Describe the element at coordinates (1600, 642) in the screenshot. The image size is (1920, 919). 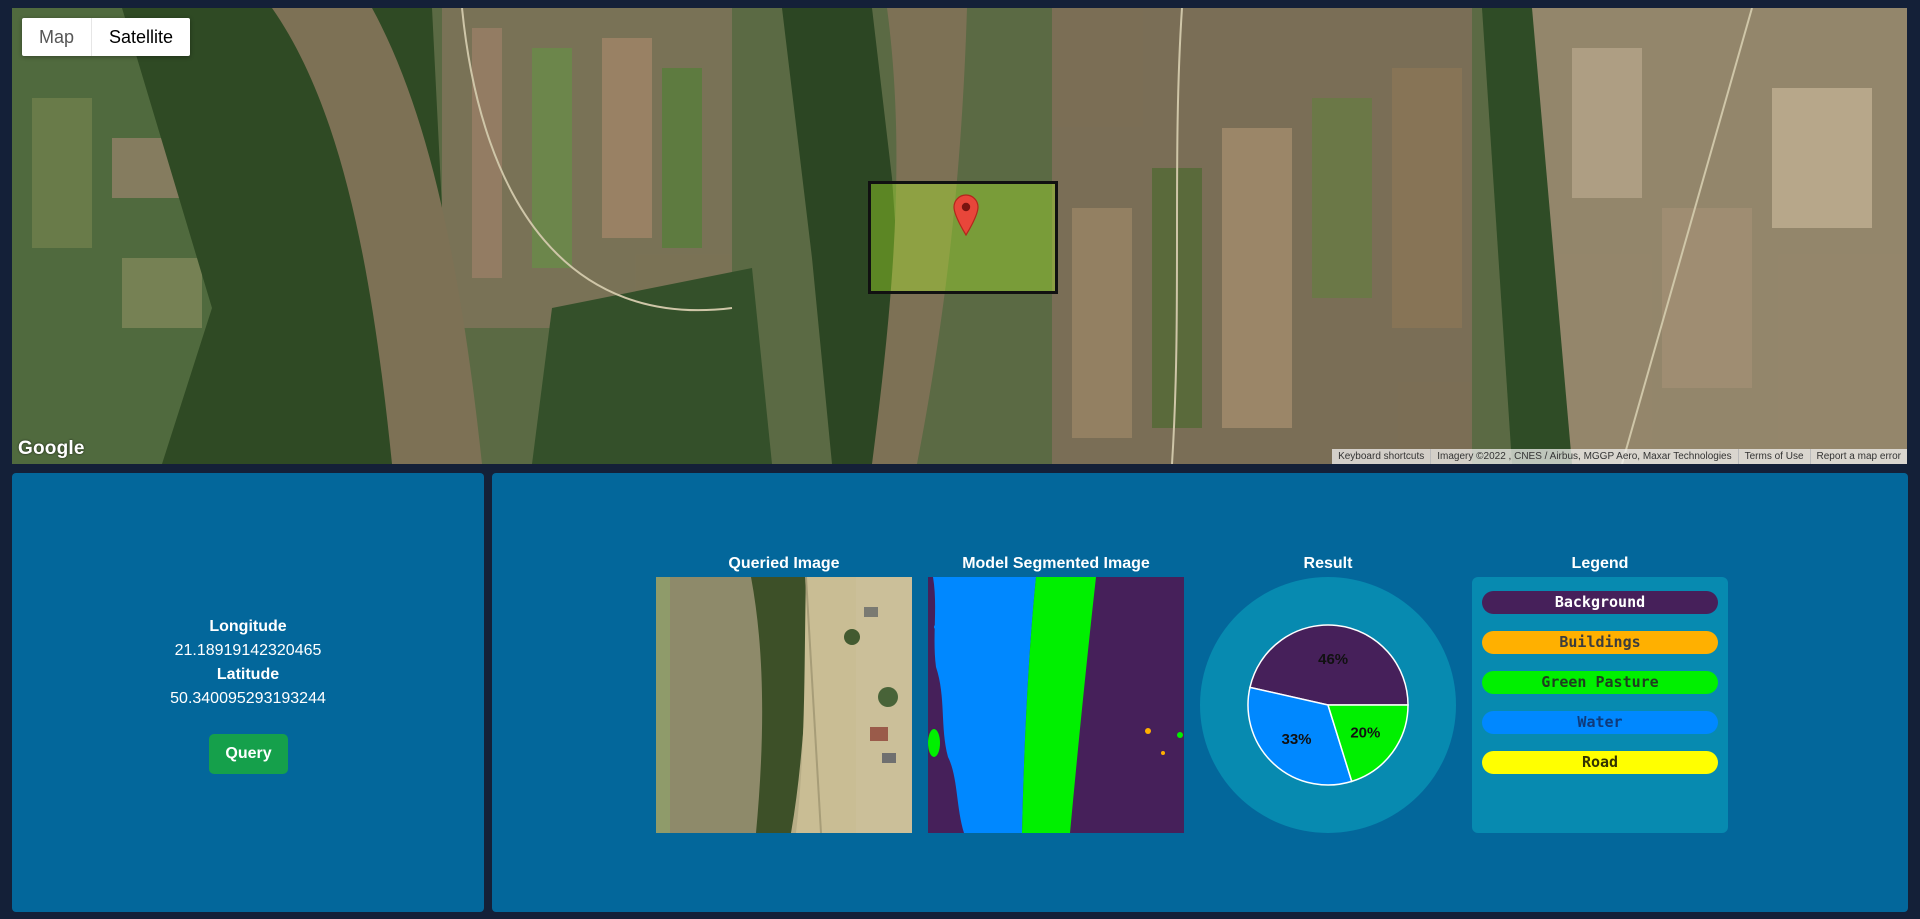
I see `legend-item-buildings: Buildings` at that location.